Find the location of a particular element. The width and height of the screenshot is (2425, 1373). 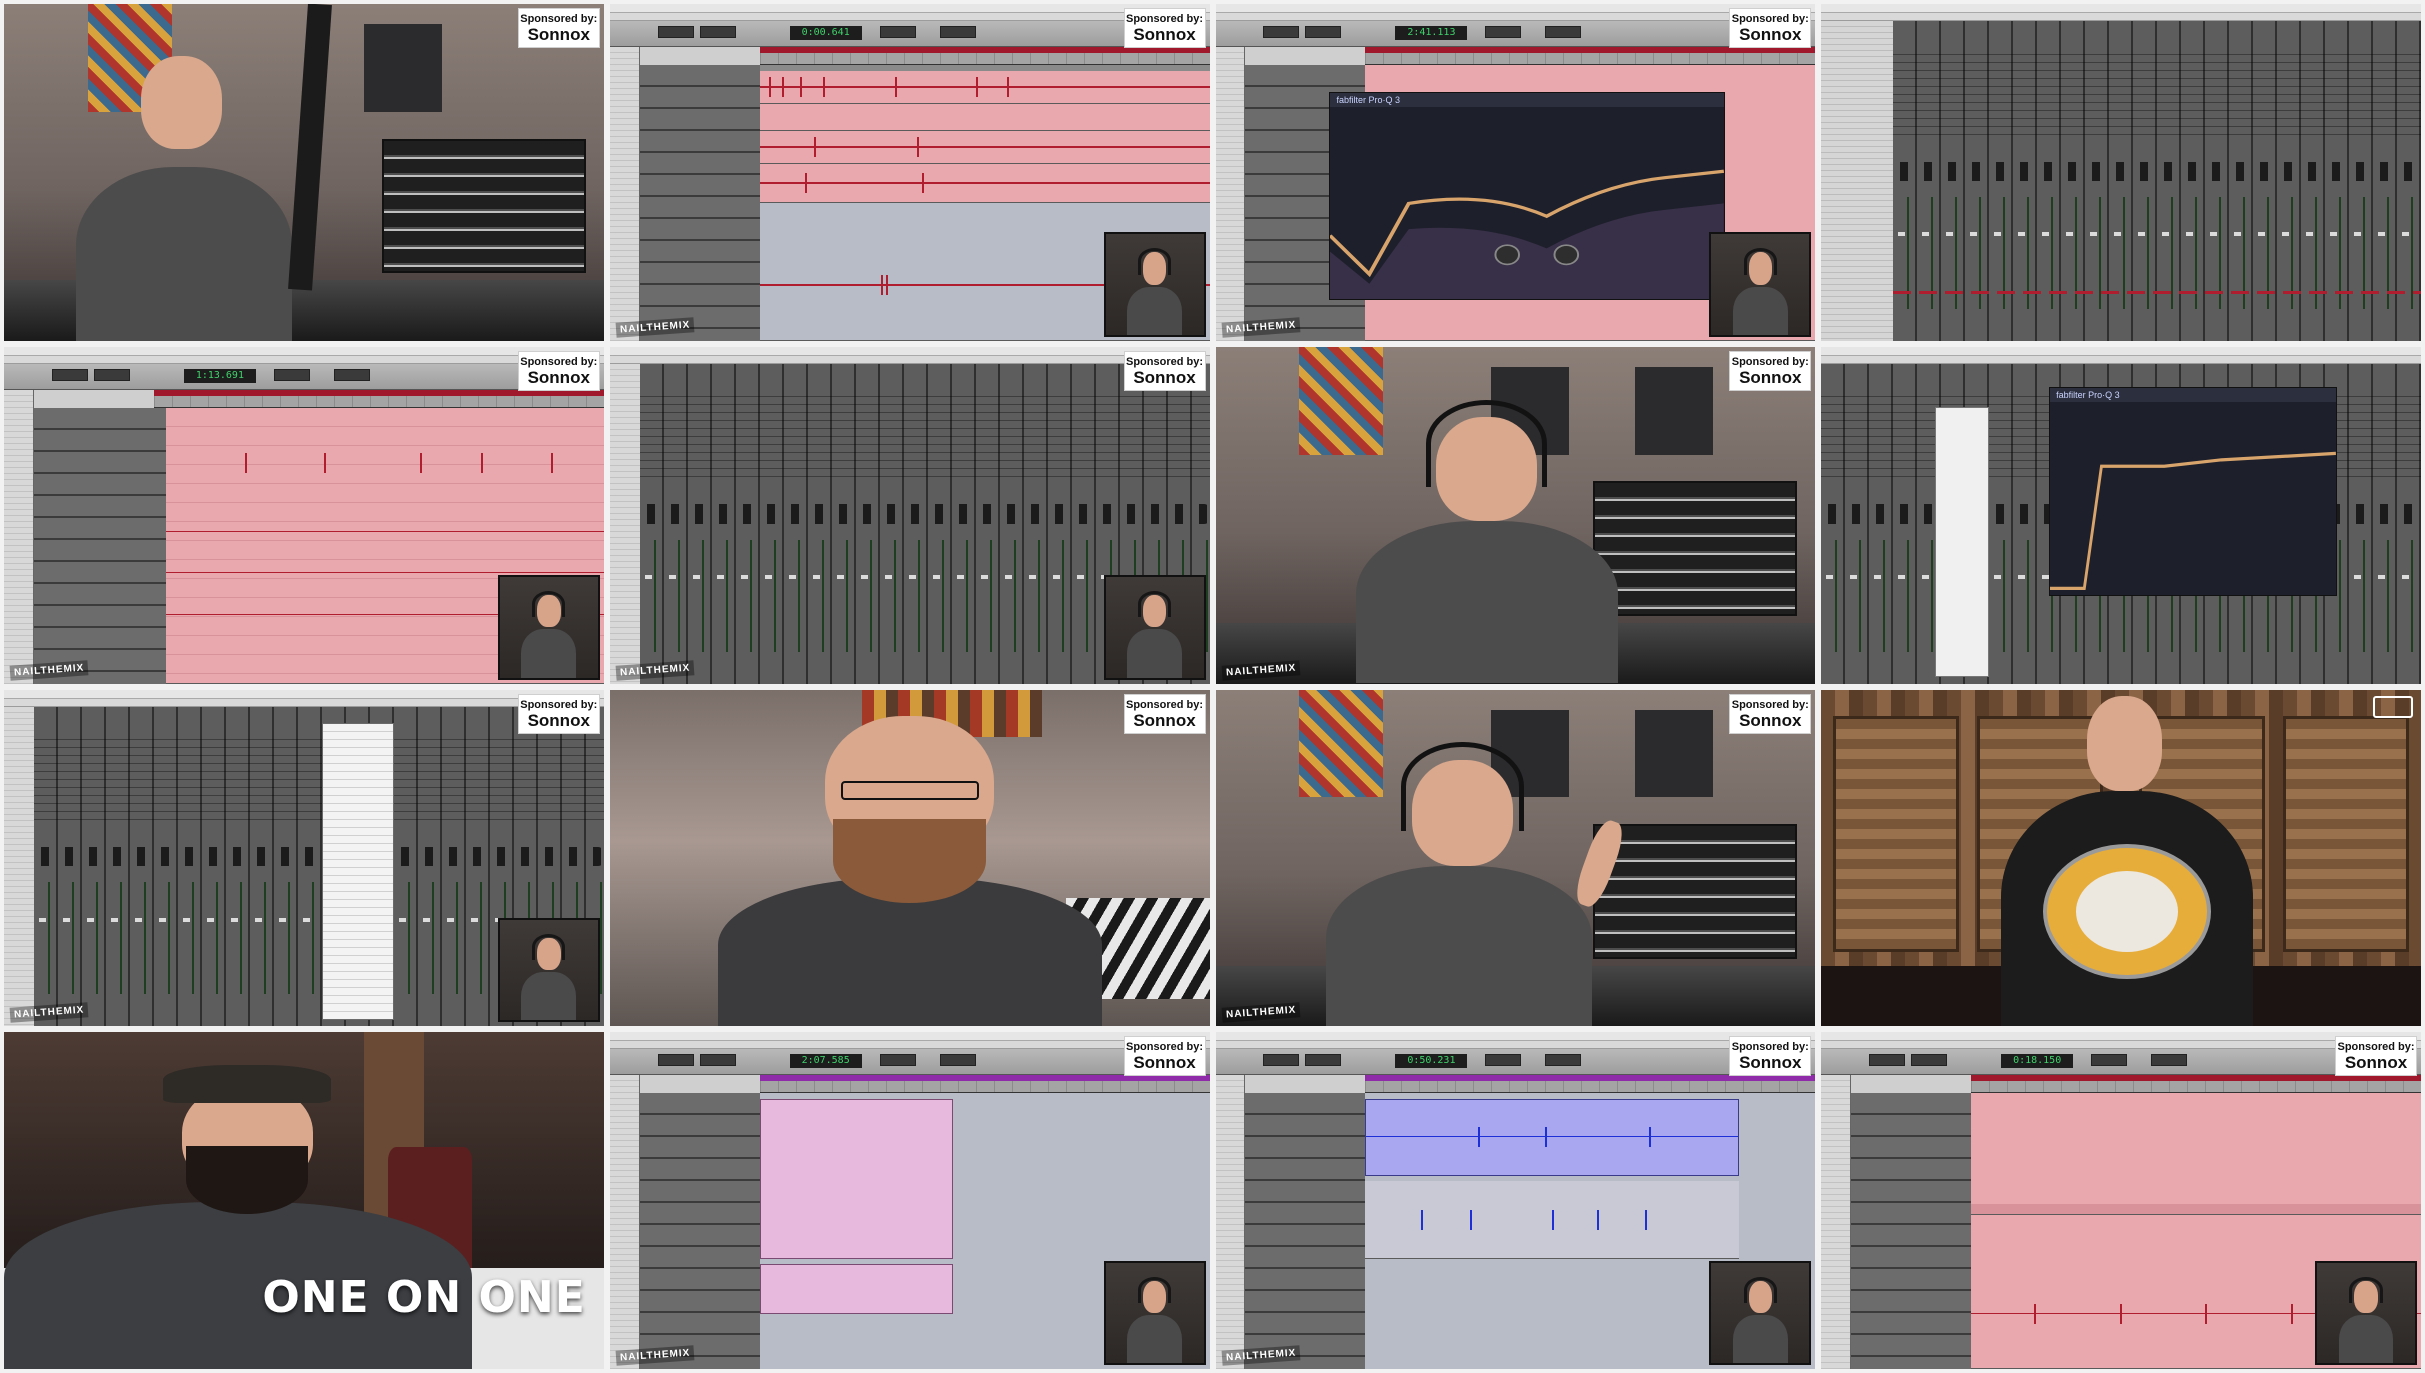

time-counter: 0:50.231 is located at coordinates (1431, 1061).